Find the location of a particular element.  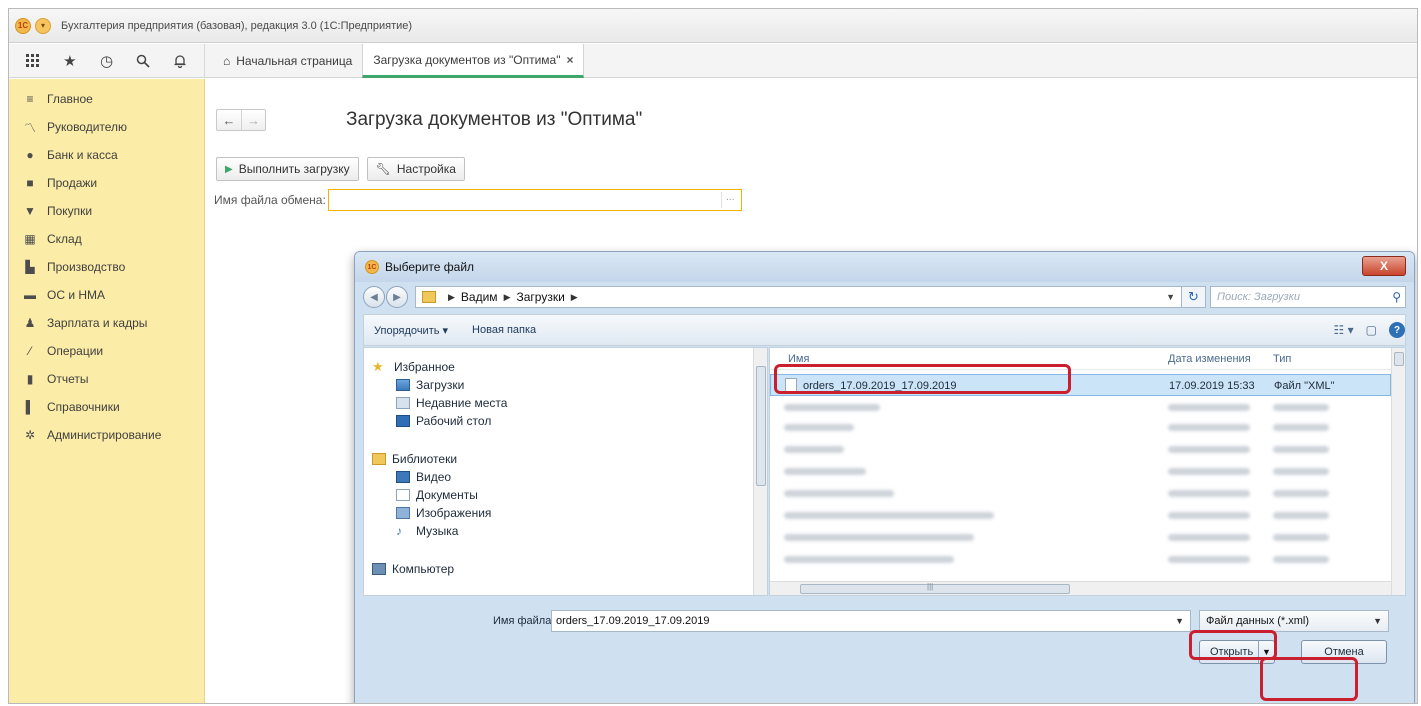

sidebar-item-sales: ■ Продажи is located at coordinates (106, 183).